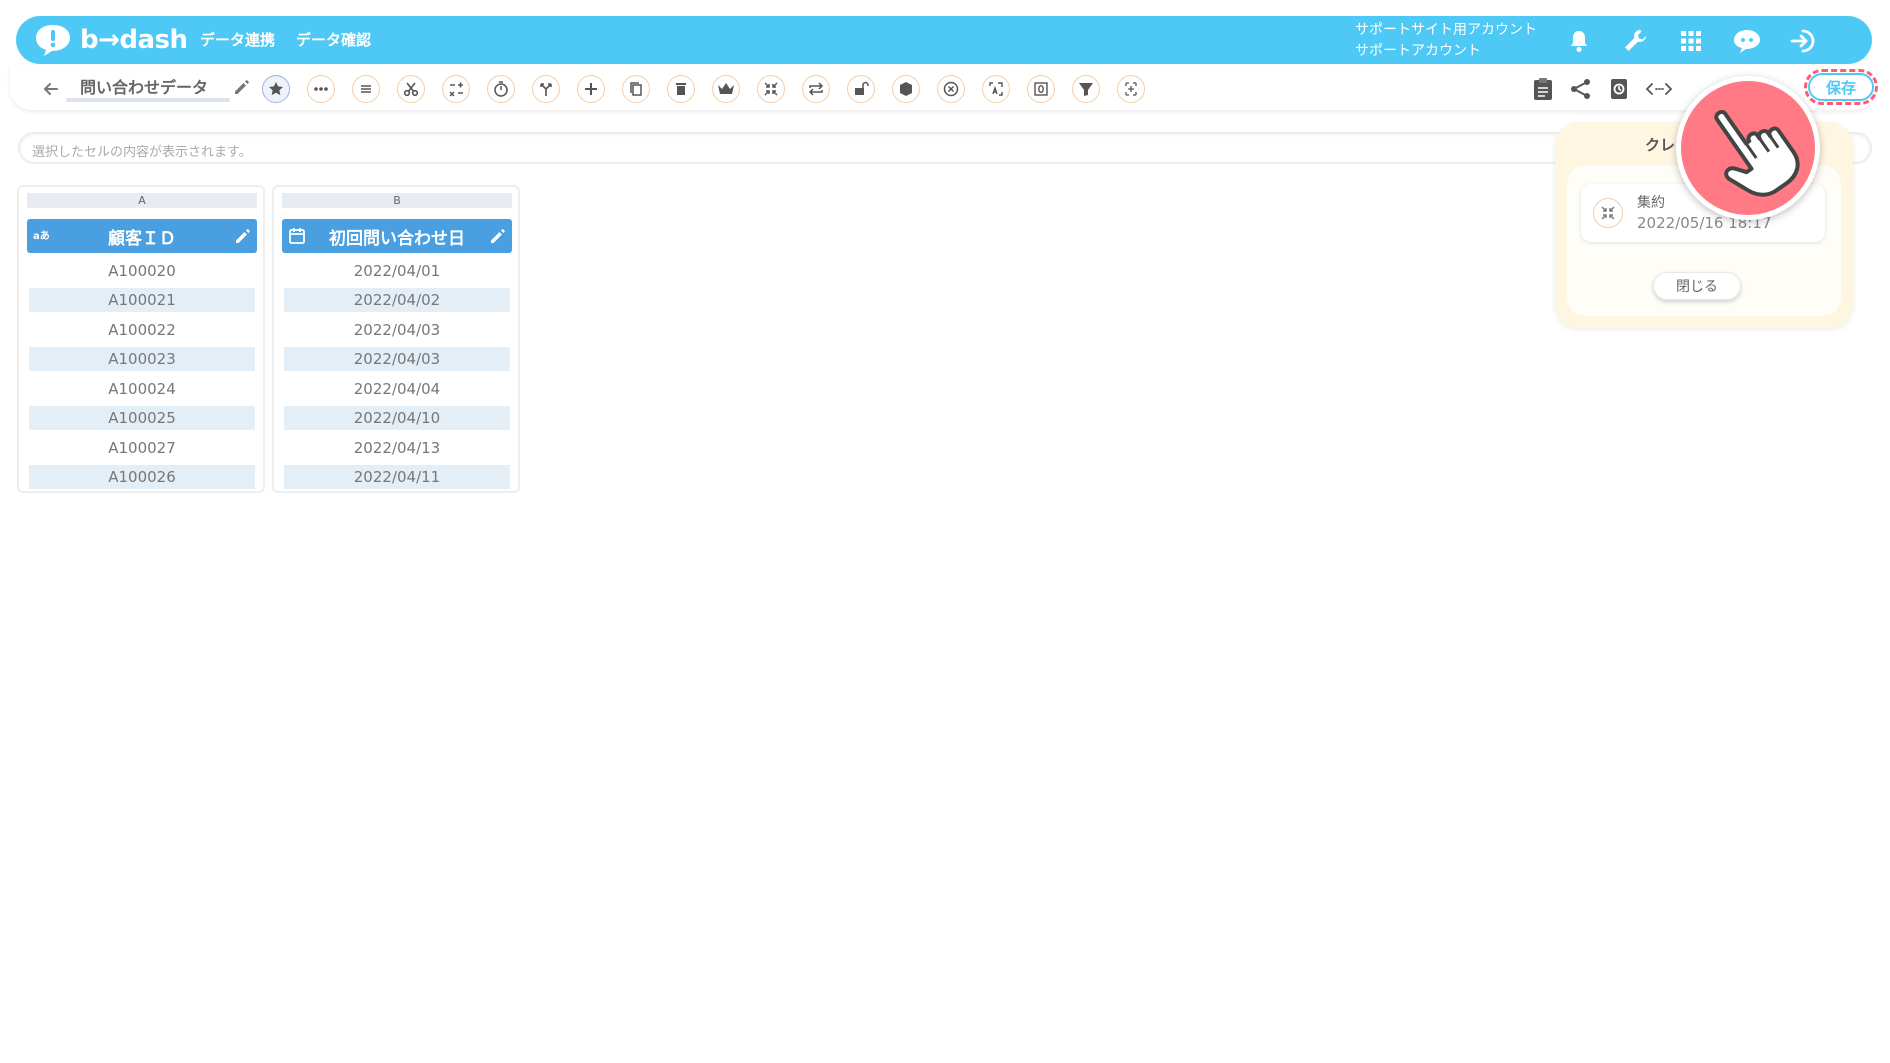  Describe the element at coordinates (591, 89) in the screenshot. I see `add-icon` at that location.